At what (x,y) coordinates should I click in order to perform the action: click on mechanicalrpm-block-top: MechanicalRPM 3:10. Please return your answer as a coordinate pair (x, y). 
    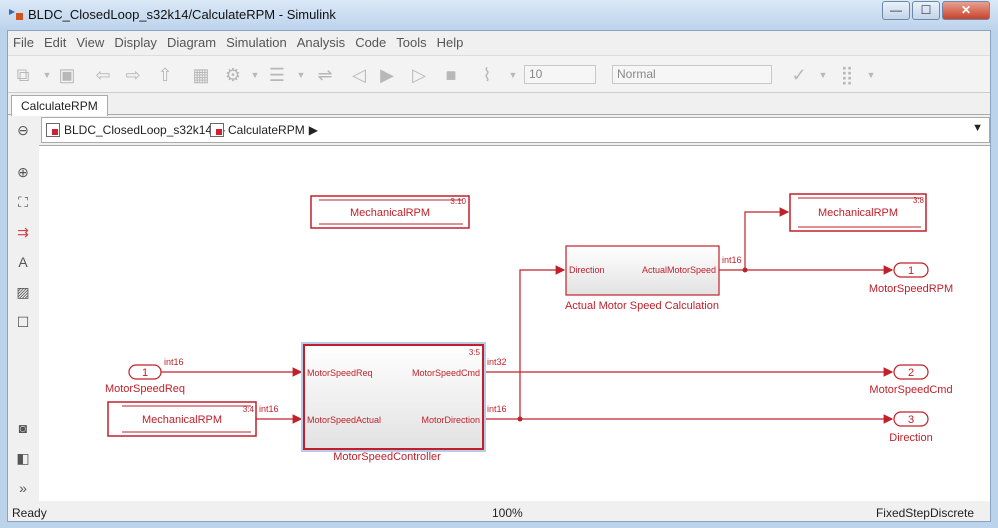
    Looking at the image, I should click on (390, 212).